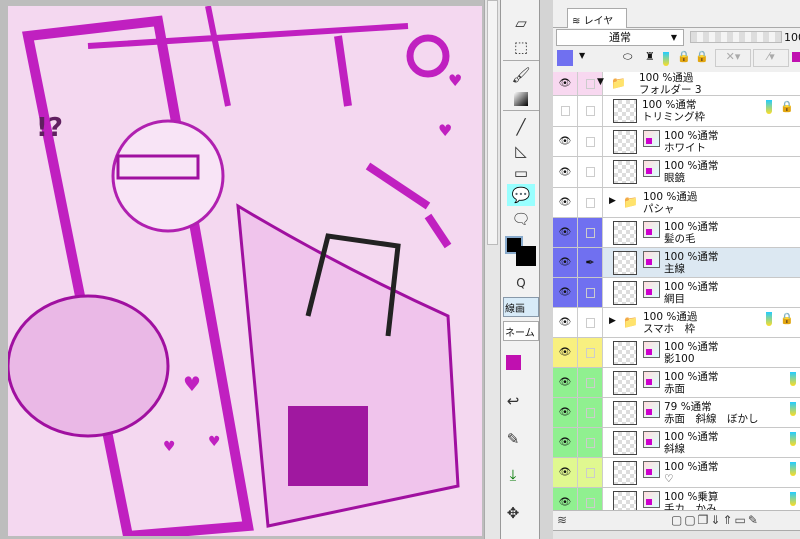 The height and width of the screenshot is (539, 800). Describe the element at coordinates (521, 47) in the screenshot. I see `select-icon: ⬚` at that location.